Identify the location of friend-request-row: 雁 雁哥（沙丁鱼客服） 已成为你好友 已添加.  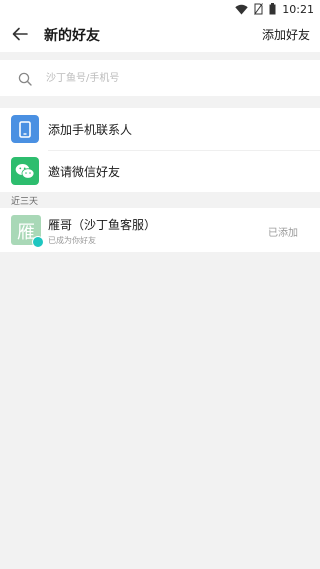
(160, 230).